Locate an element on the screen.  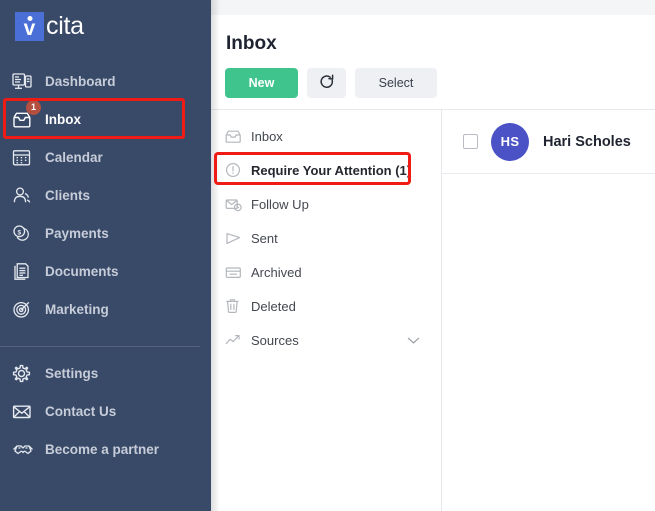
sidebar-item-contact-us: Contact Us is located at coordinates (105, 411).